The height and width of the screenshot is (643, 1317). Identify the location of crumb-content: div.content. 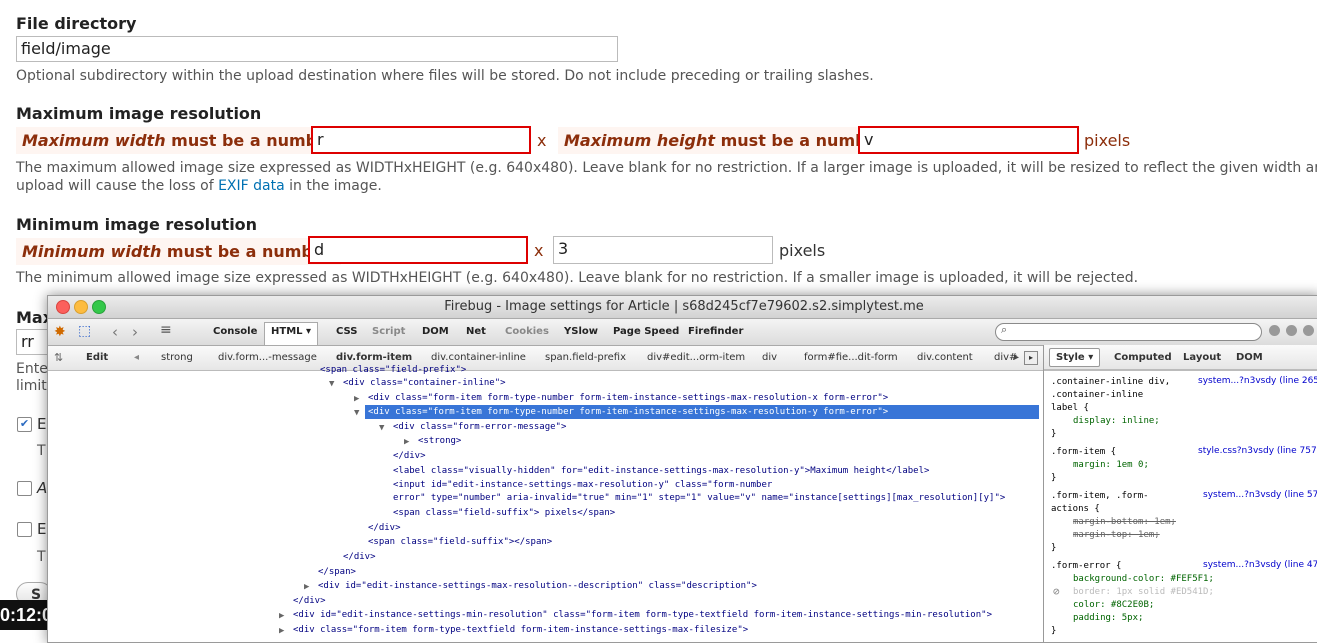
(945, 357).